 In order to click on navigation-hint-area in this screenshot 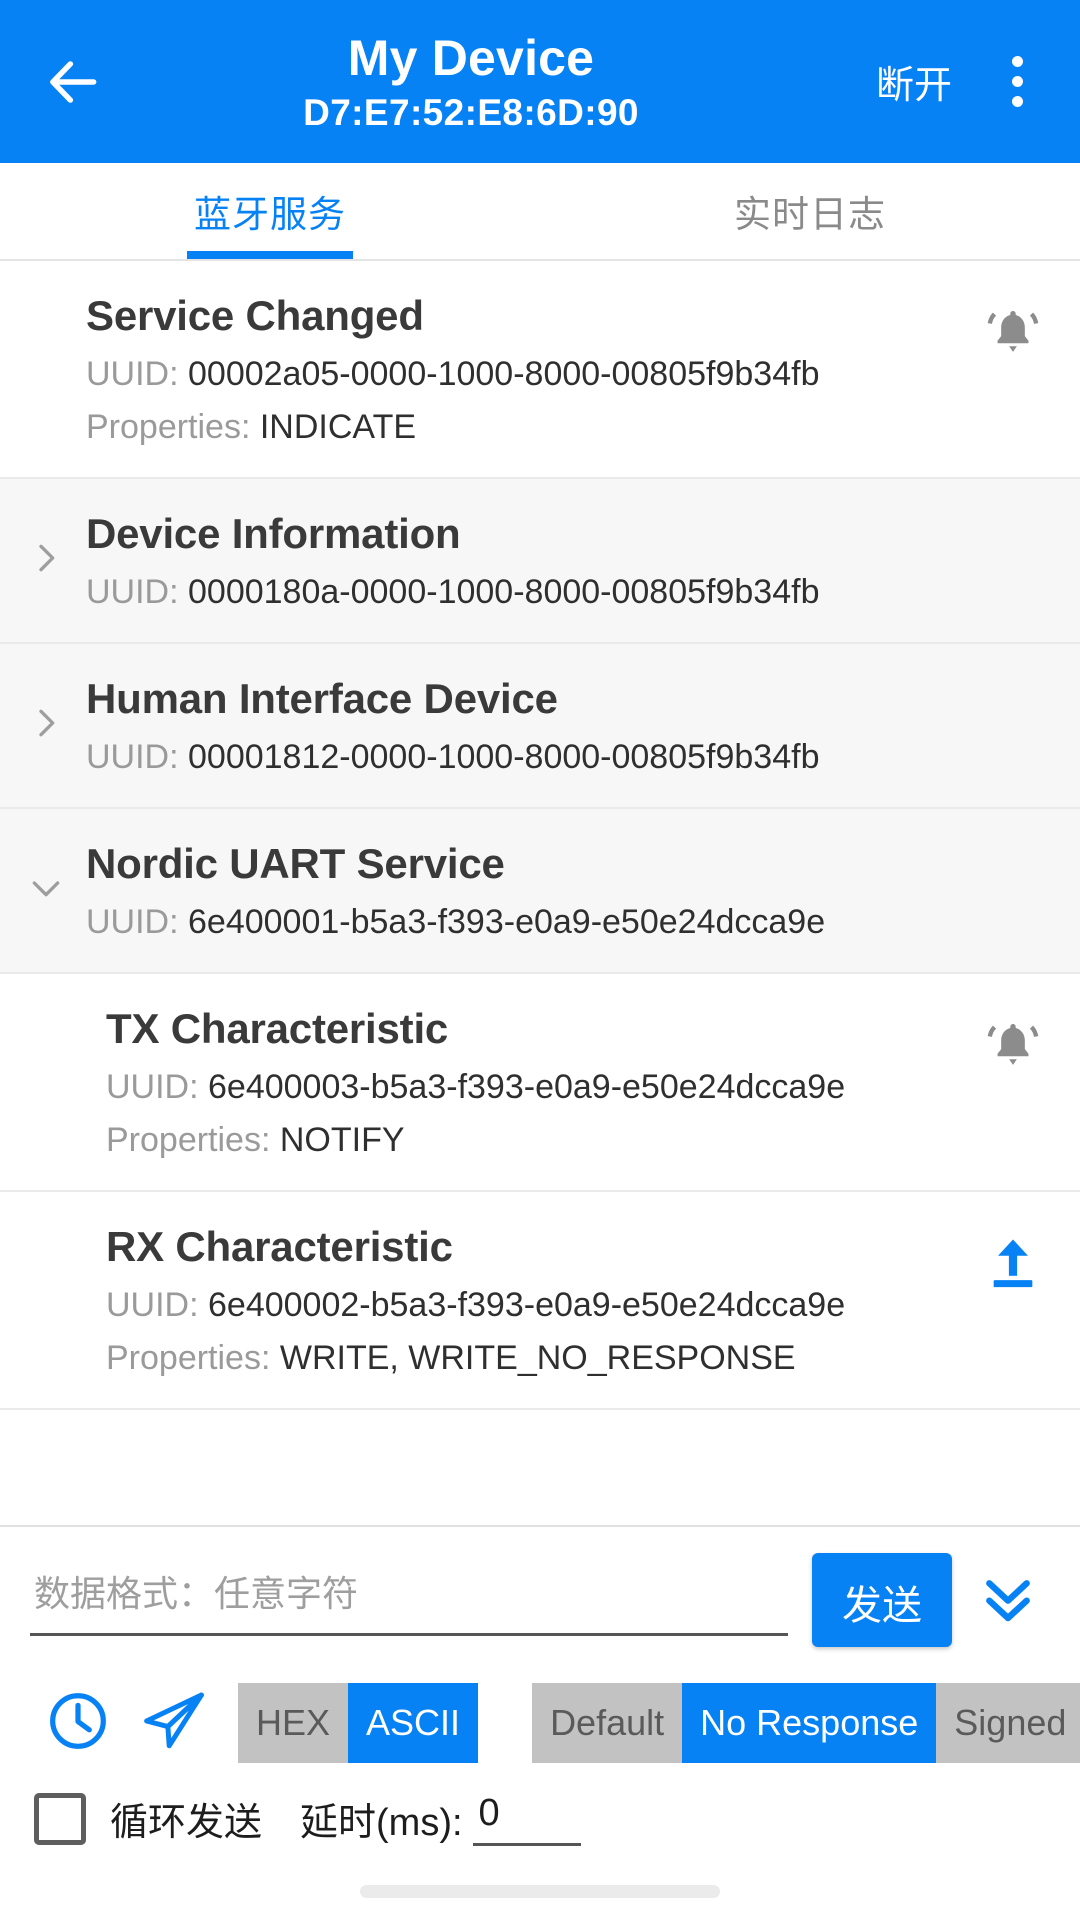, I will do `click(540, 1891)`.